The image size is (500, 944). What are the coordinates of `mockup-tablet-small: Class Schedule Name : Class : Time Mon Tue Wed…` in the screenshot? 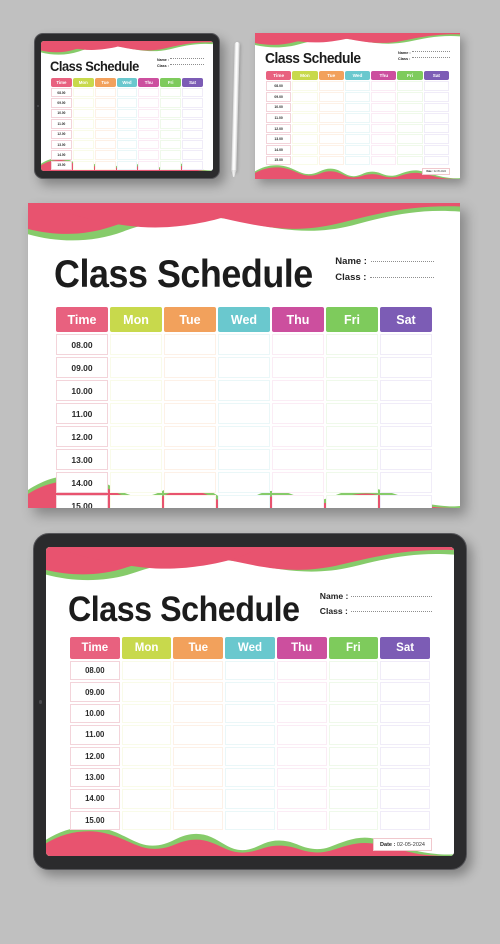 It's located at (127, 106).